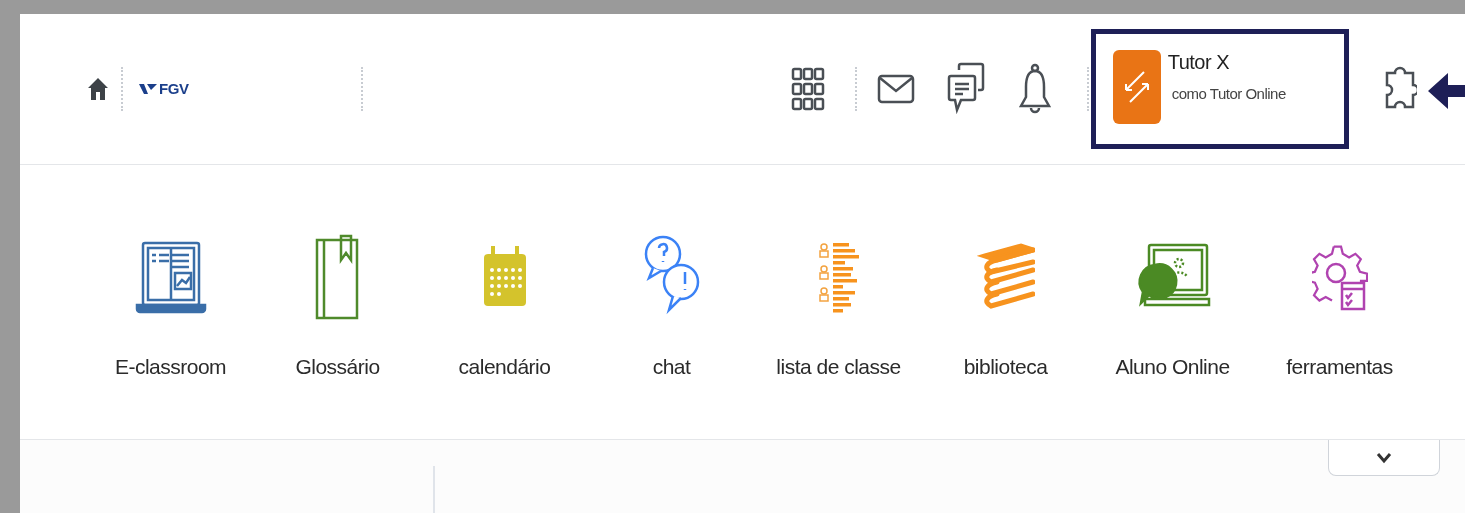 The width and height of the screenshot is (1465, 513). Describe the element at coordinates (807, 89) in the screenshot. I see `app-grid-icon` at that location.